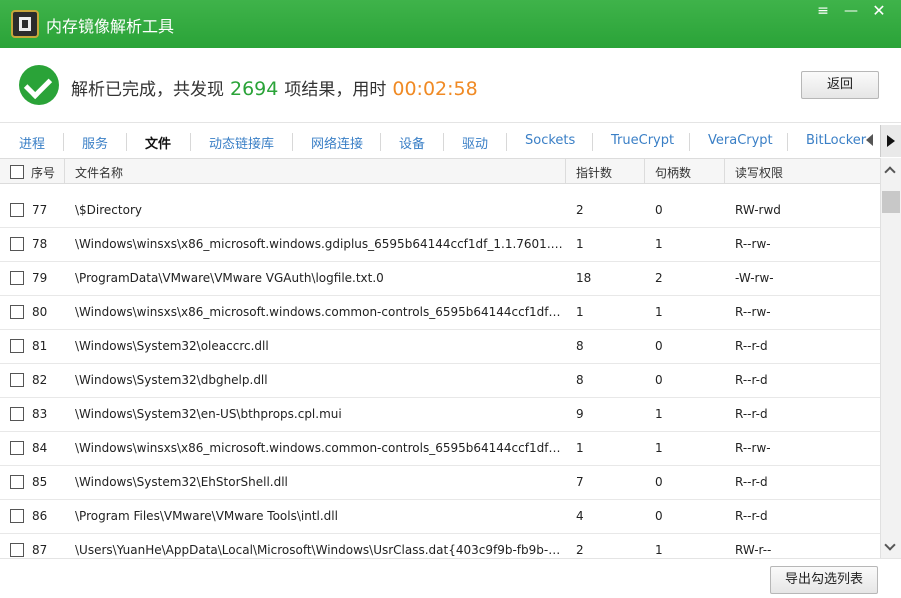 The width and height of the screenshot is (901, 598). What do you see at coordinates (580, 516) in the screenshot?
I see `row-pointers: 4` at bounding box center [580, 516].